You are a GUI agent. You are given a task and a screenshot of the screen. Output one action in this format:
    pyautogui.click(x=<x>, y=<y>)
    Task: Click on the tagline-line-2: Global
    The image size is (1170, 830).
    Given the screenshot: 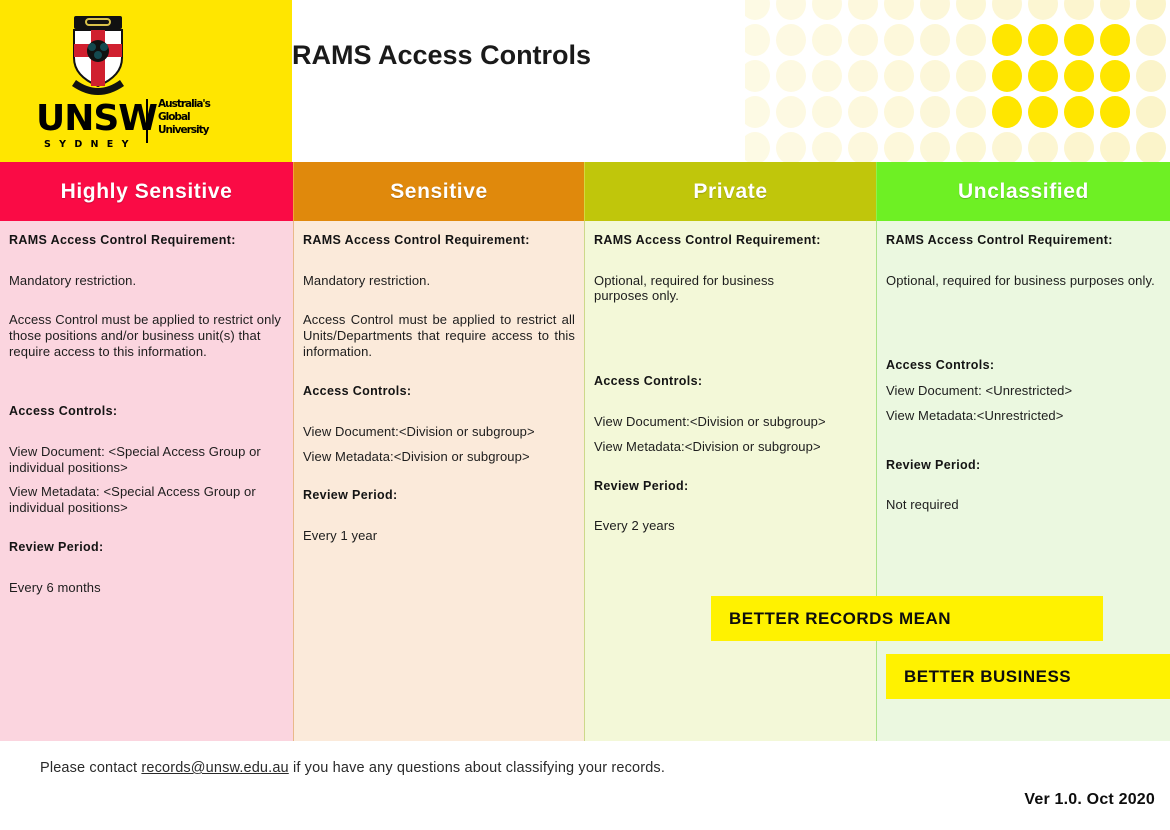 What is the action you would take?
    pyautogui.click(x=174, y=117)
    